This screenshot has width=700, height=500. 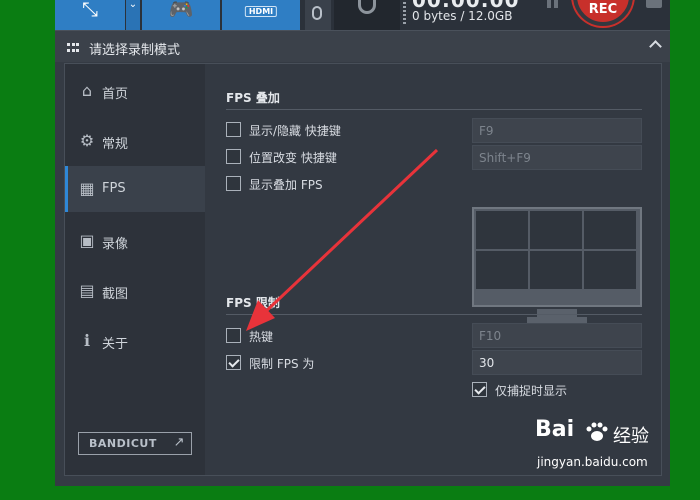 I want to click on paw-icon, so click(x=597, y=431).